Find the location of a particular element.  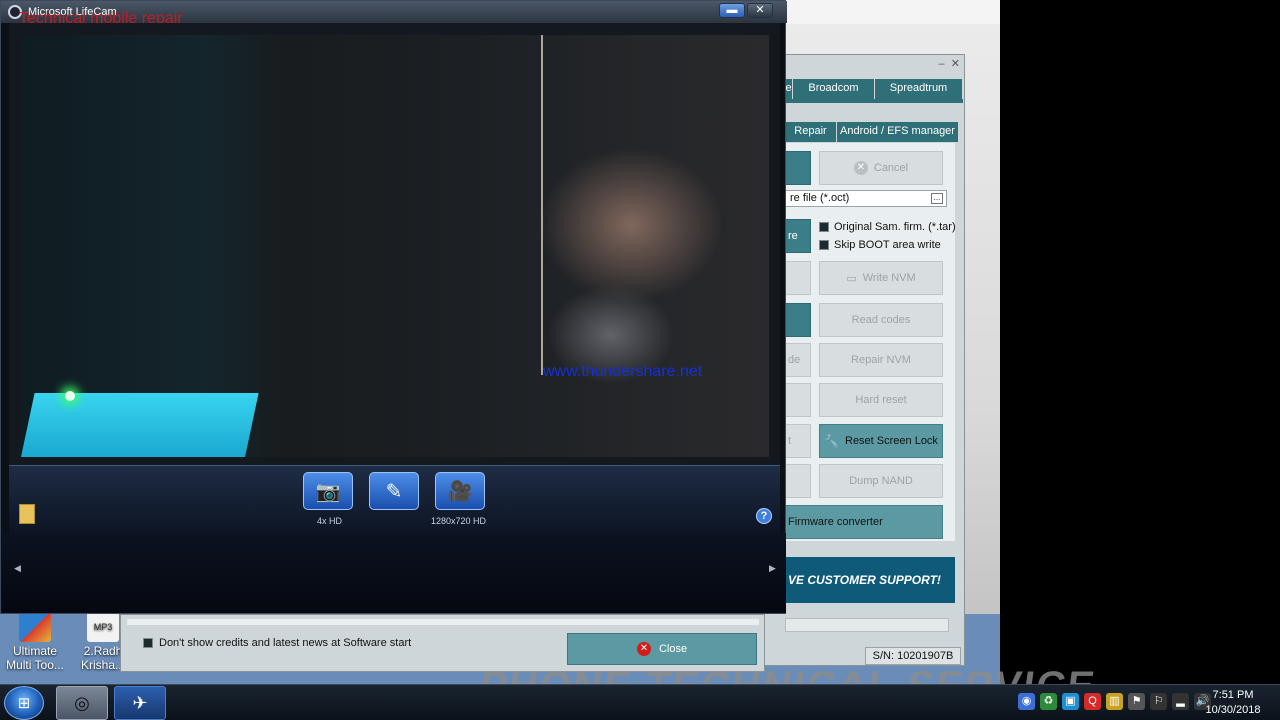

option-original-sam-firmware: Original Sam. firm. (*.tar) is located at coordinates (887, 227).